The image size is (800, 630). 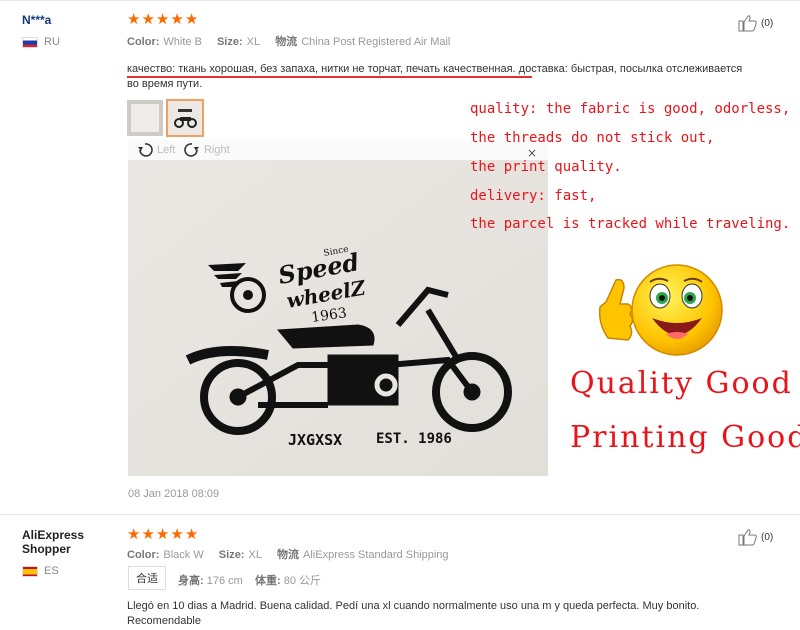 I want to click on weight-value: 80 公斤, so click(x=302, y=581).